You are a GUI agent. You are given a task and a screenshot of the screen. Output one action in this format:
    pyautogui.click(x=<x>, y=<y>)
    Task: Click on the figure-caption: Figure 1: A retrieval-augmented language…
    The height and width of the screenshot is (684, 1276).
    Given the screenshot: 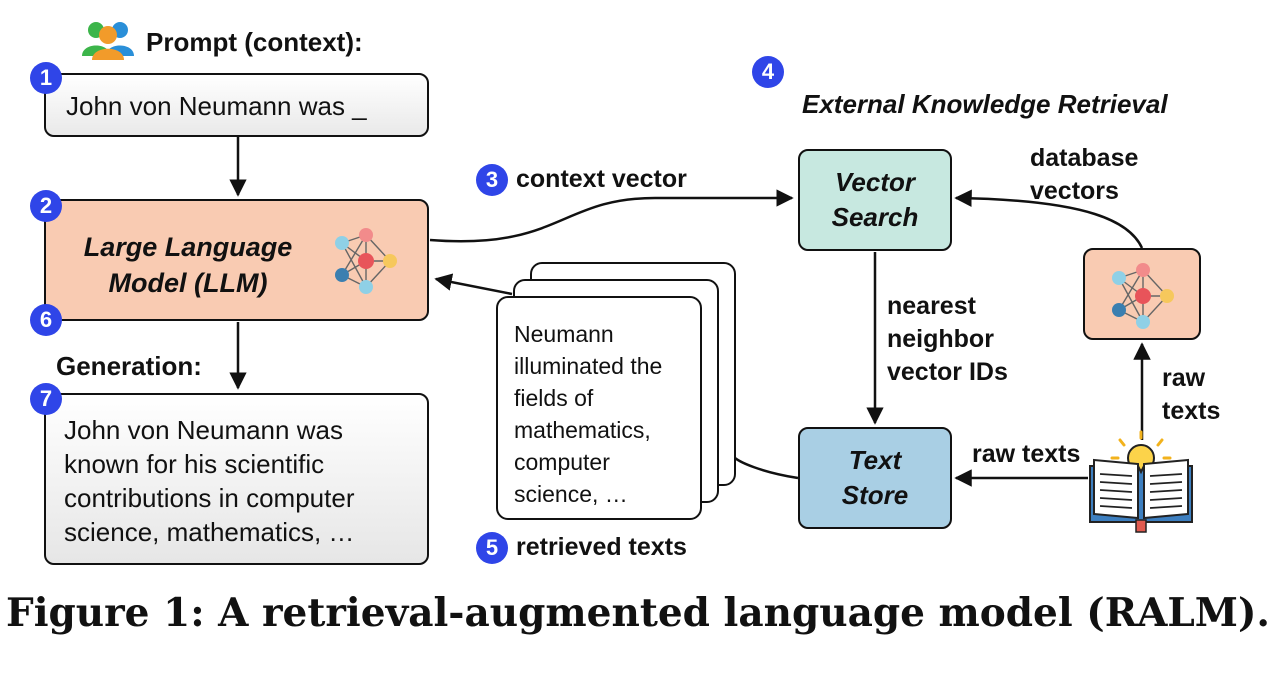 What is the action you would take?
    pyautogui.click(x=638, y=613)
    